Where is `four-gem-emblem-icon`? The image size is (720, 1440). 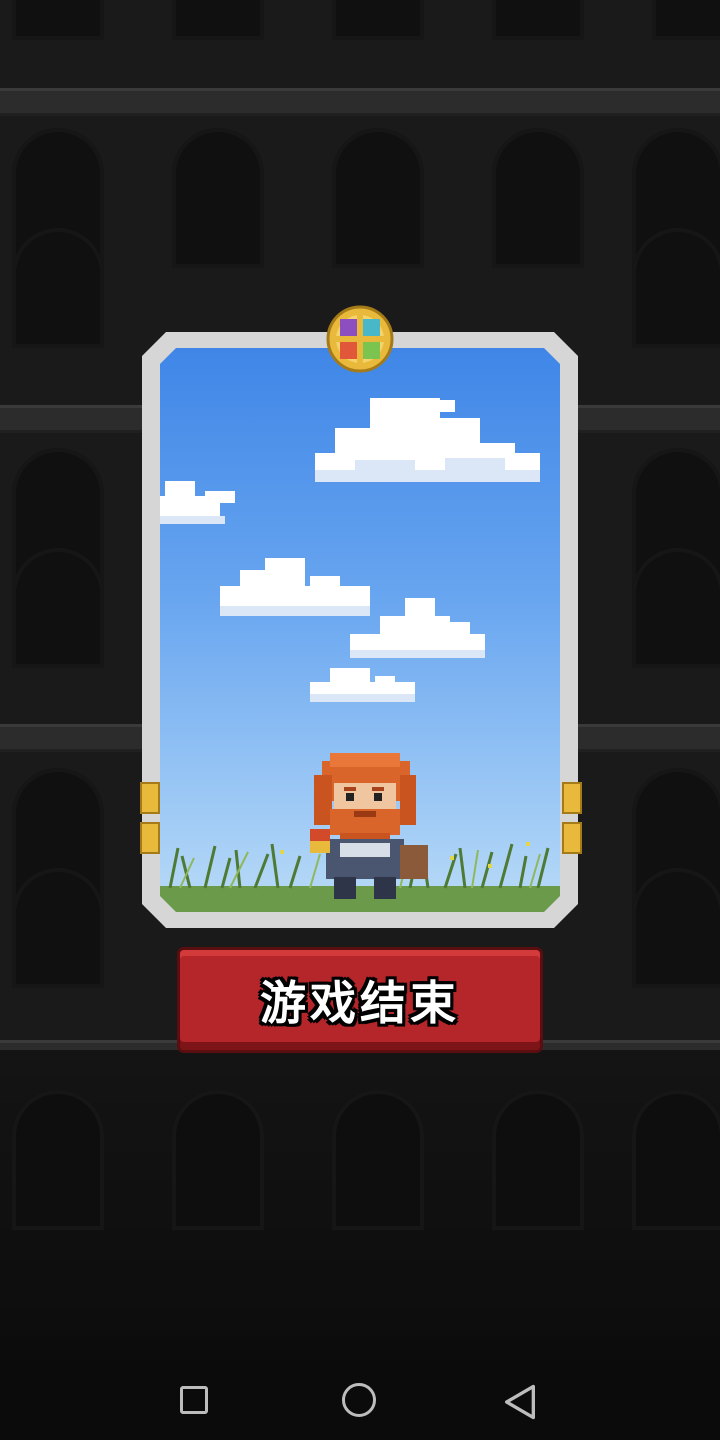 four-gem-emblem-icon is located at coordinates (360, 339).